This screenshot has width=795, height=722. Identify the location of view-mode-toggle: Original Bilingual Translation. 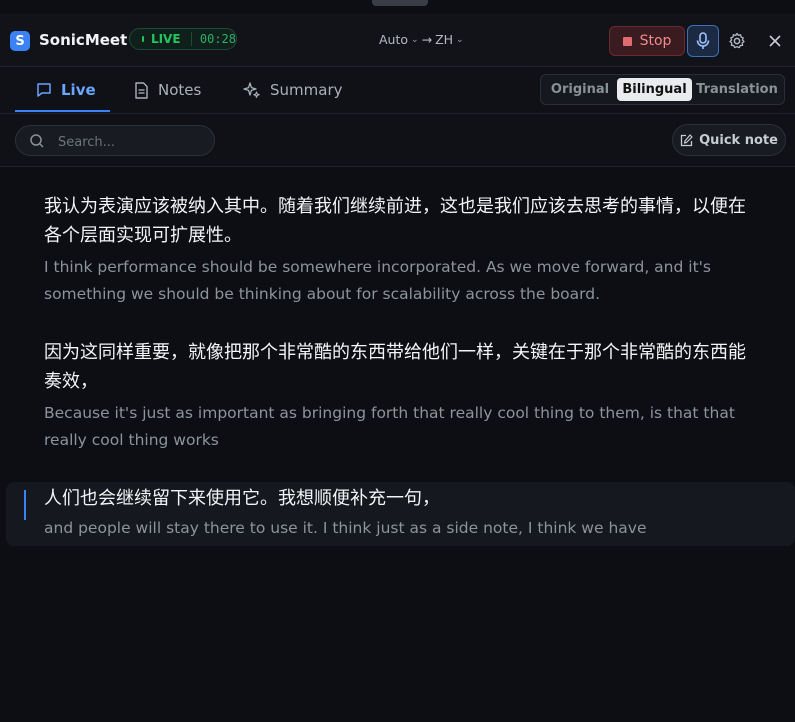
(662, 89).